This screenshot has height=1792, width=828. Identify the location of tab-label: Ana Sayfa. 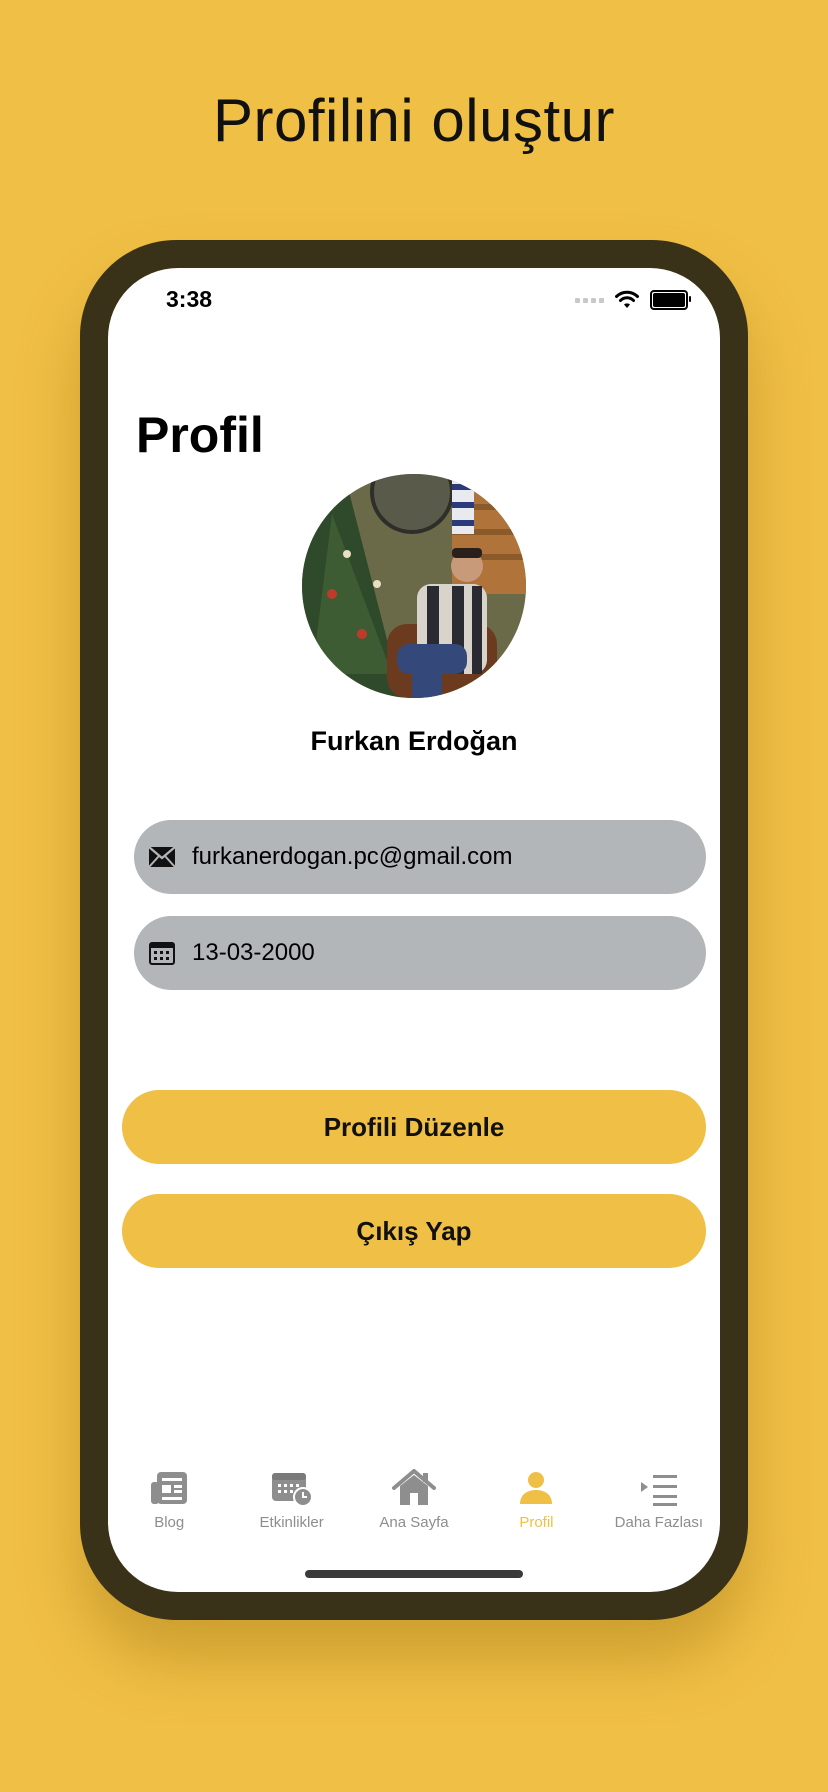
(414, 1522).